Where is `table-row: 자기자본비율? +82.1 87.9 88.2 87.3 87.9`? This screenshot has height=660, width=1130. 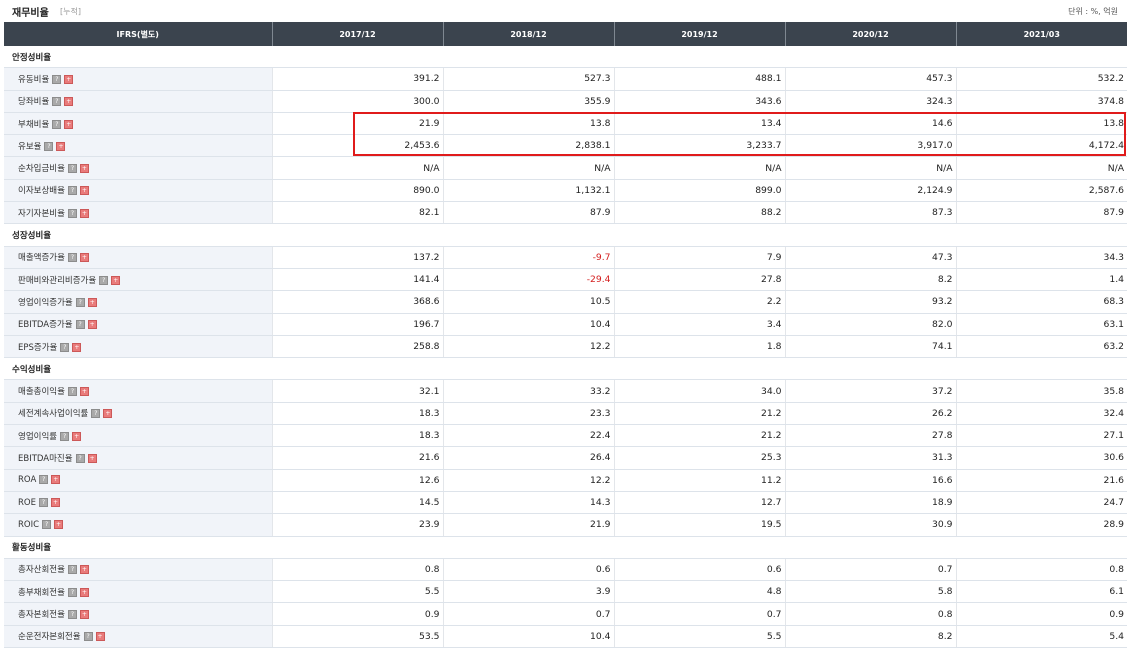 table-row: 자기자본비율? +82.1 87.9 88.2 87.3 87.9 is located at coordinates (565, 213).